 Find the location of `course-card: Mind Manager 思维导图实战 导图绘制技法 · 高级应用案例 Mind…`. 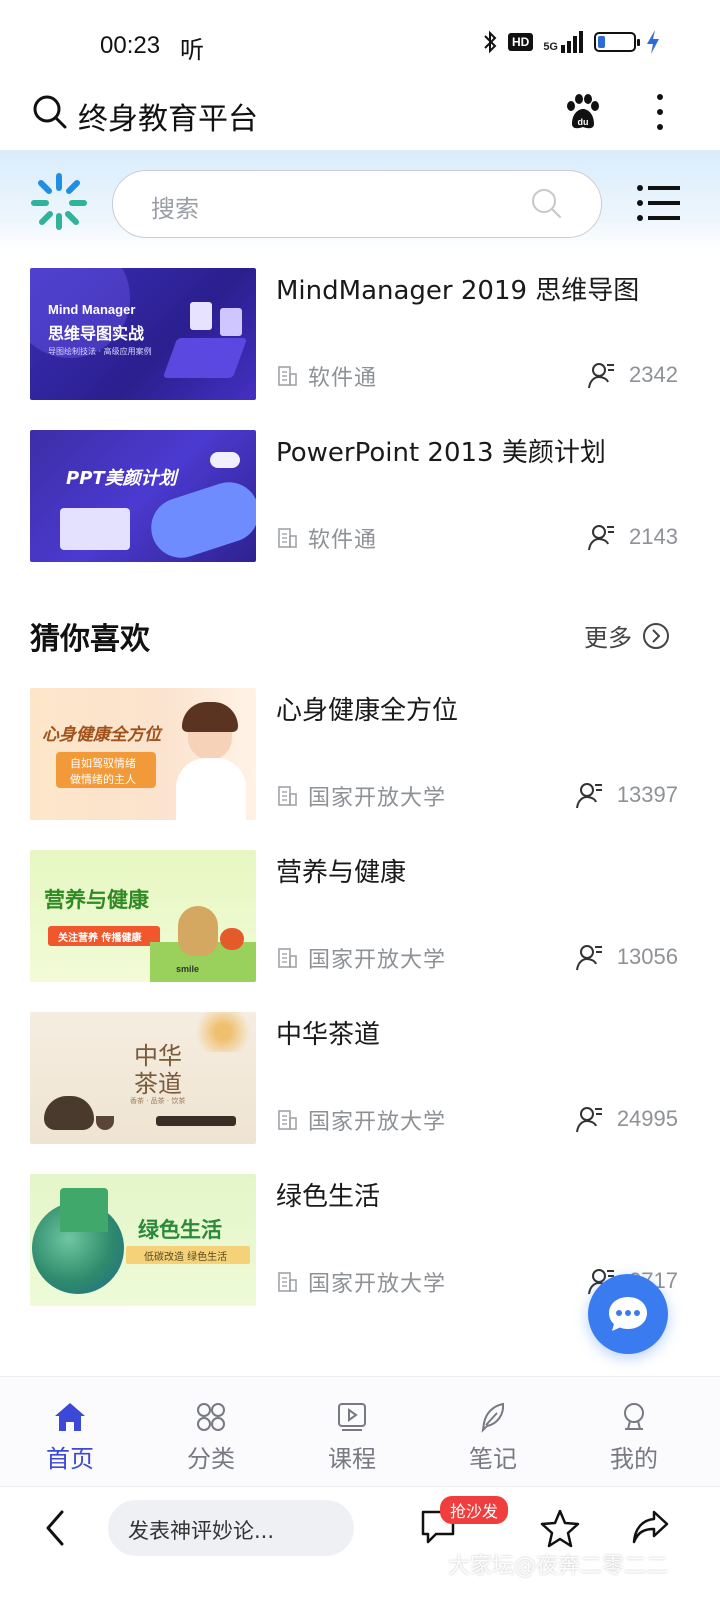

course-card: Mind Manager 思维导图实战 导图绘制技法 · 高级应用案例 Mind… is located at coordinates (355, 334).